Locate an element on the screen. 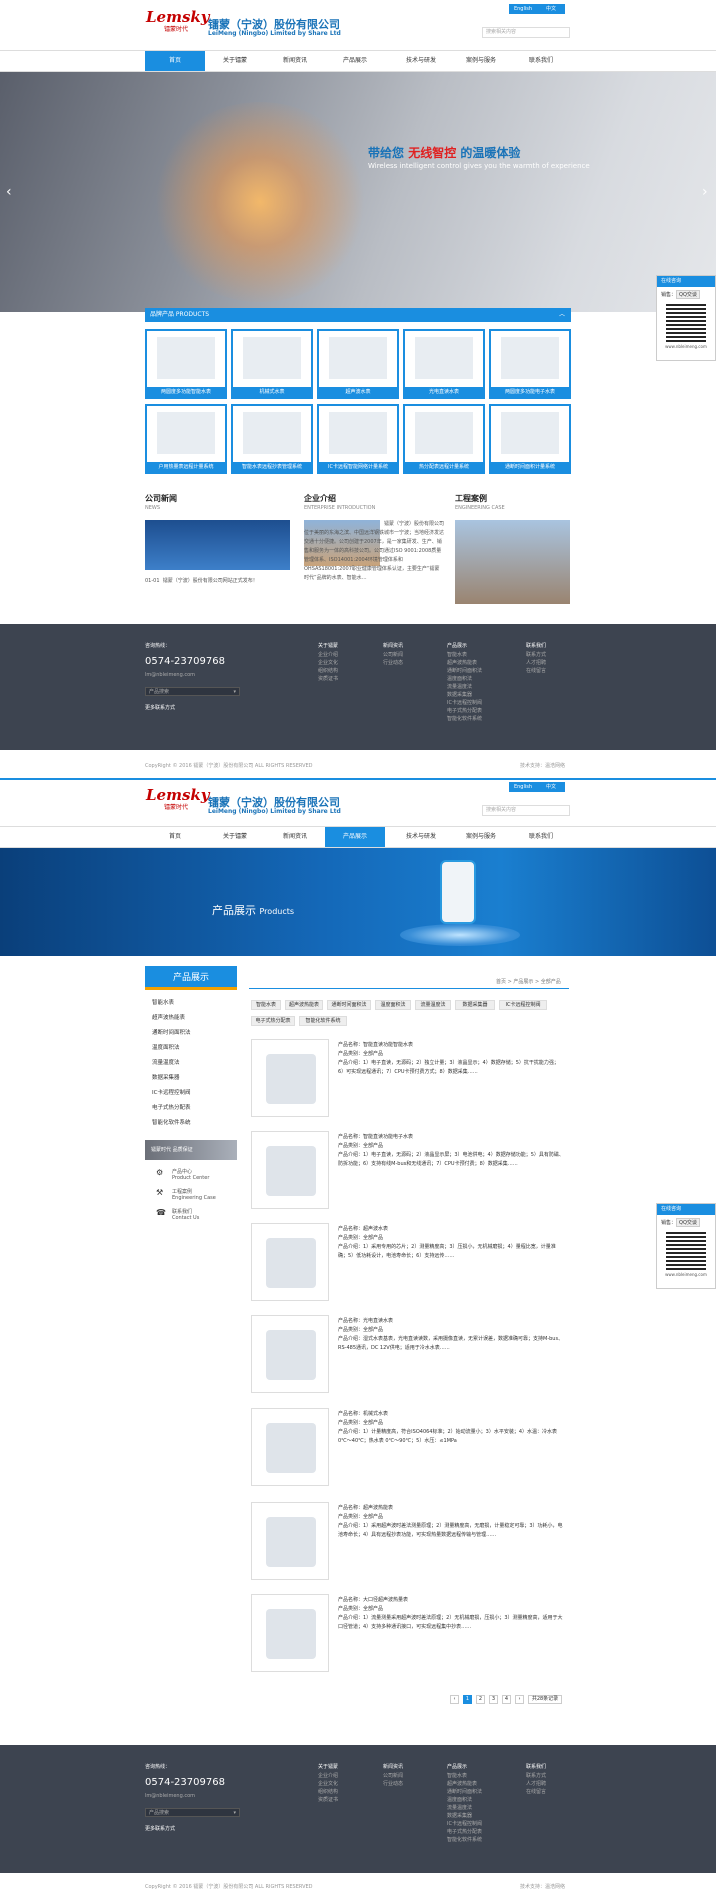  category-tag: 超声波热能表 is located at coordinates (304, 1005).